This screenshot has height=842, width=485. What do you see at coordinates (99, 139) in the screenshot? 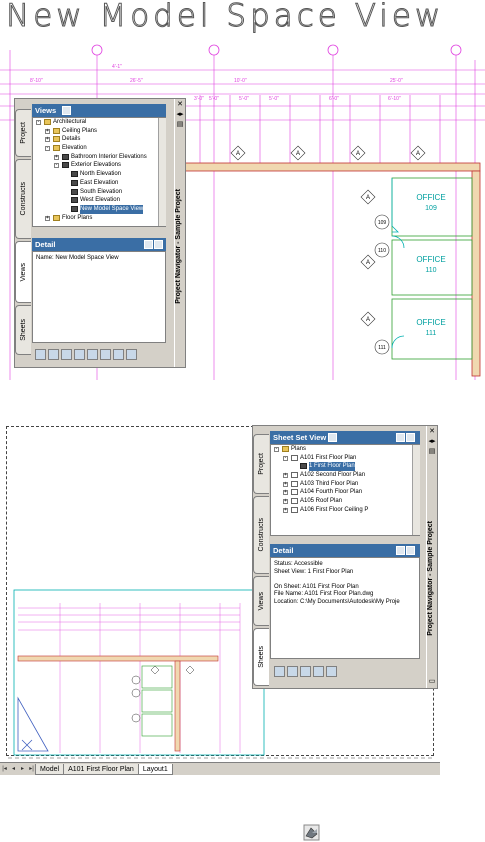
I see `tree-item: + Details` at bounding box center [99, 139].